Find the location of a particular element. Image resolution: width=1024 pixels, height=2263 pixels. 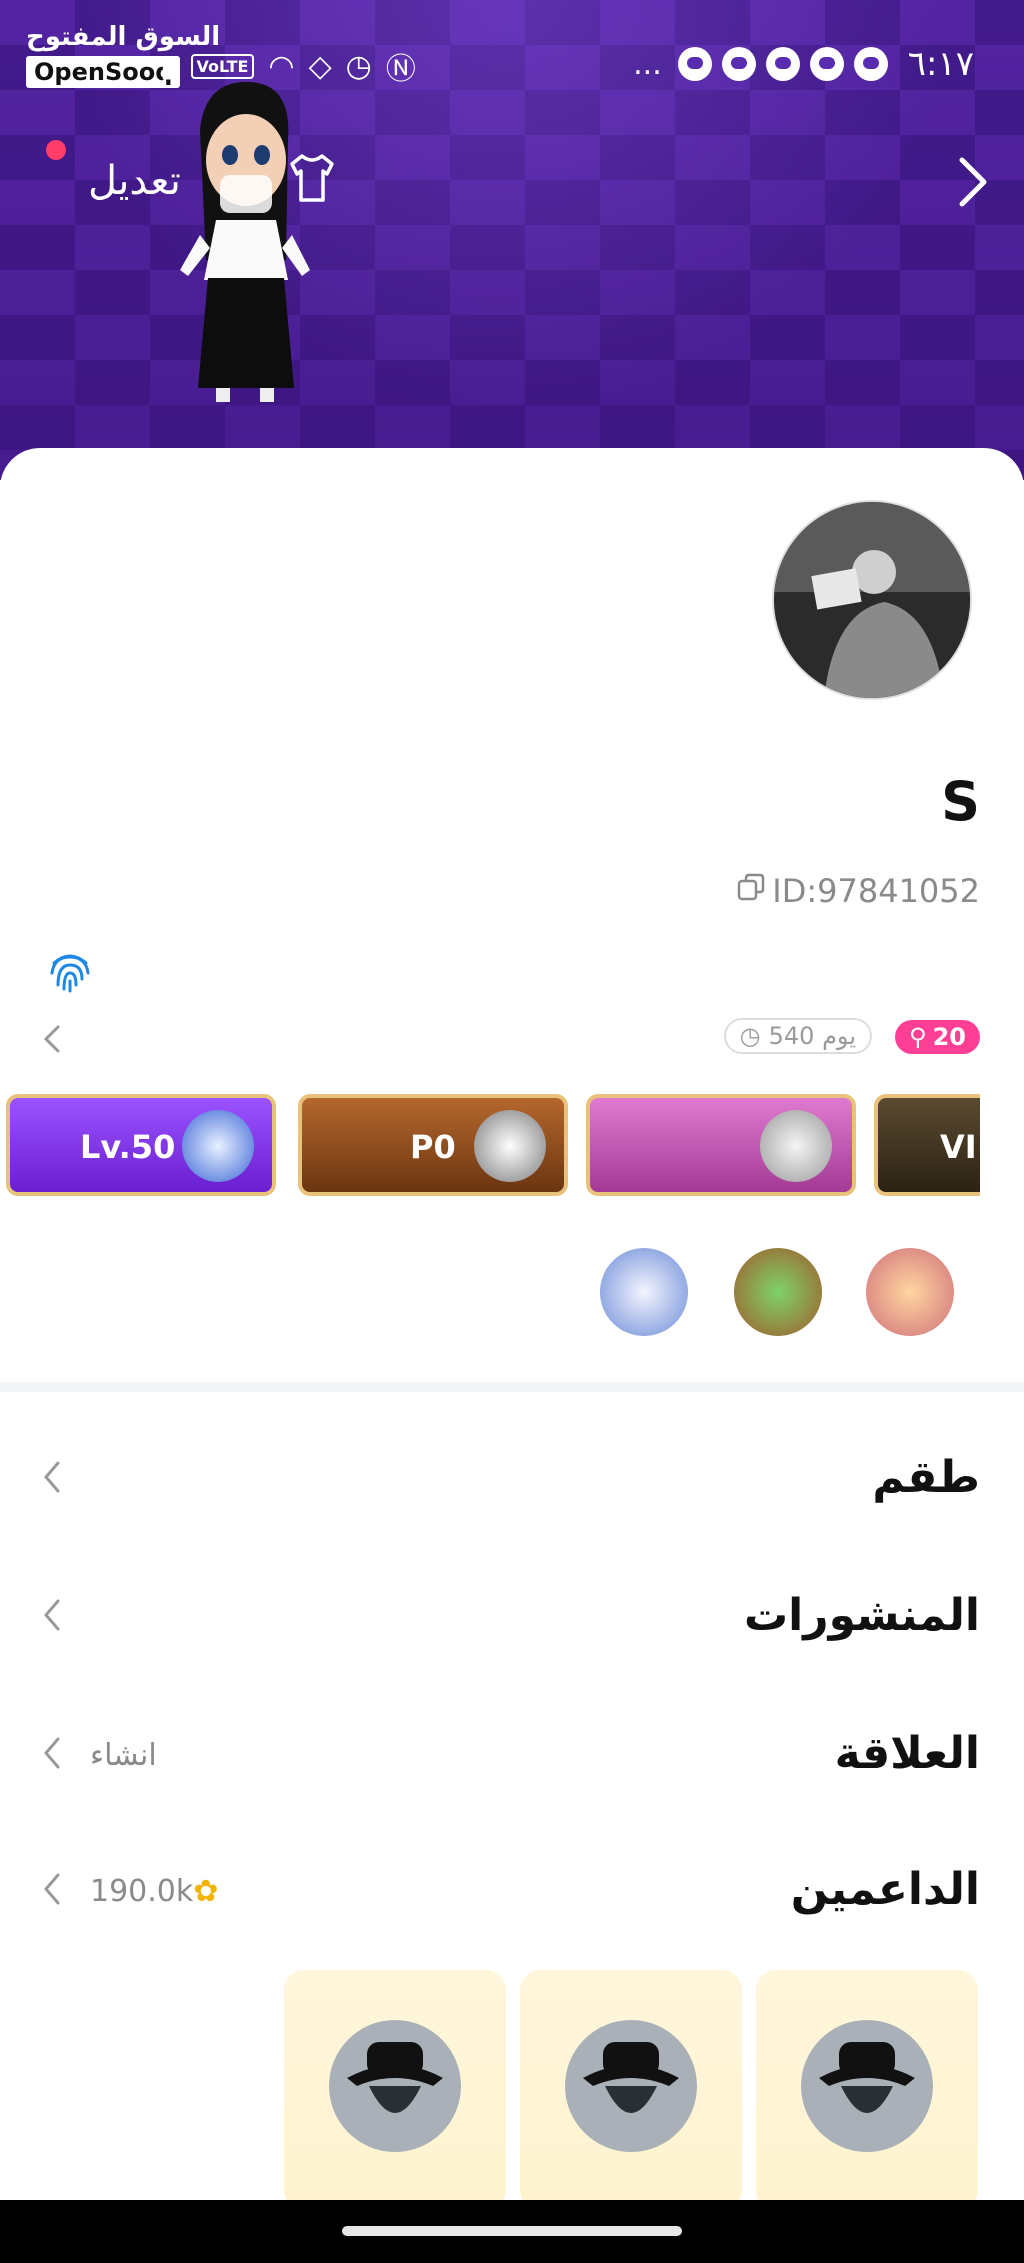

trophy-medal-icon is located at coordinates (644, 1292).